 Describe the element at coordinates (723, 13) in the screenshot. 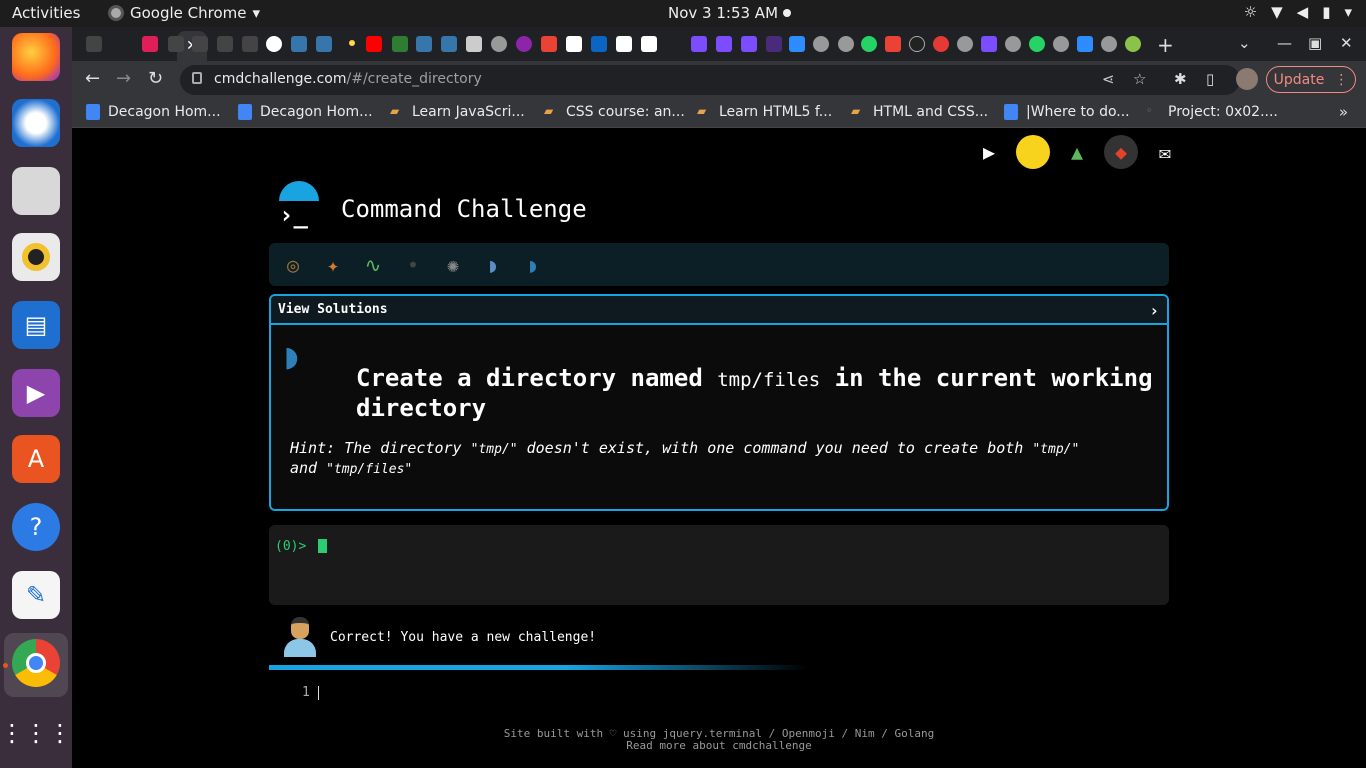

I see `clock: Nov 3 1:53 AM` at that location.